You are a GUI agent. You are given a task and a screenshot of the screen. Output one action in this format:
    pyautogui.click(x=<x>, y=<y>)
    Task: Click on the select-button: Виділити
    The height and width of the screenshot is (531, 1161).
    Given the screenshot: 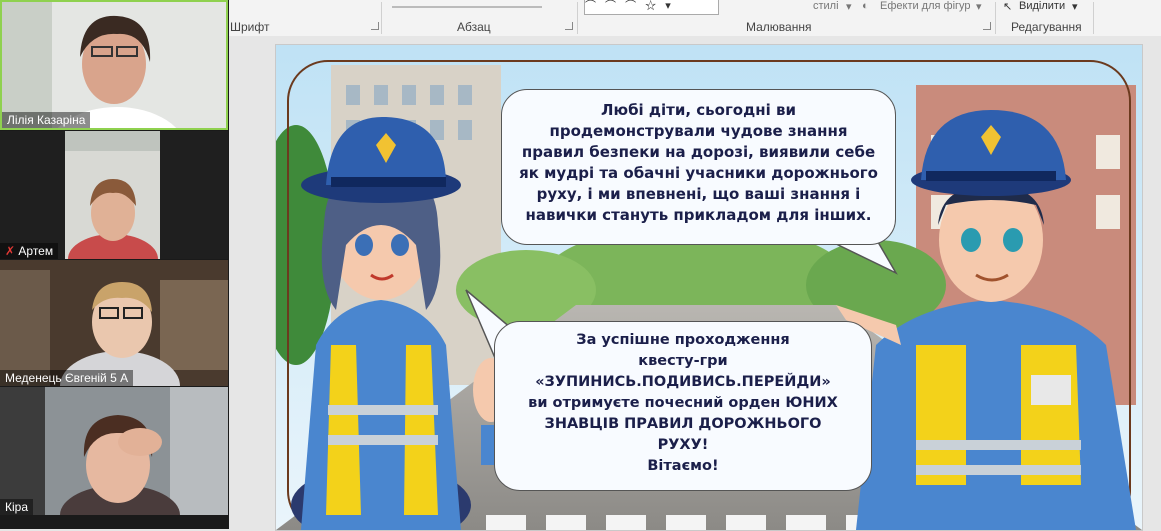 What is the action you would take?
    pyautogui.click(x=1042, y=6)
    